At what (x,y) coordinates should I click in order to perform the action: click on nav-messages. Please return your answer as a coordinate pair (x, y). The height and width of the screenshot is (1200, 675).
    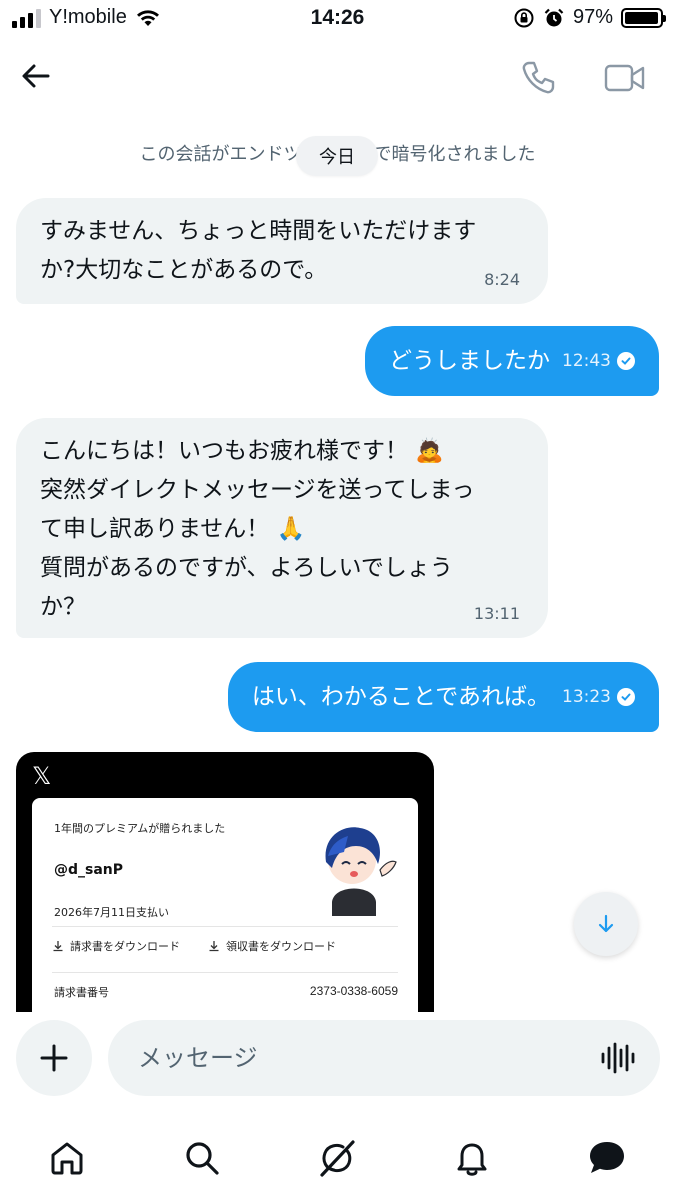
    Looking at the image, I should click on (607, 1158).